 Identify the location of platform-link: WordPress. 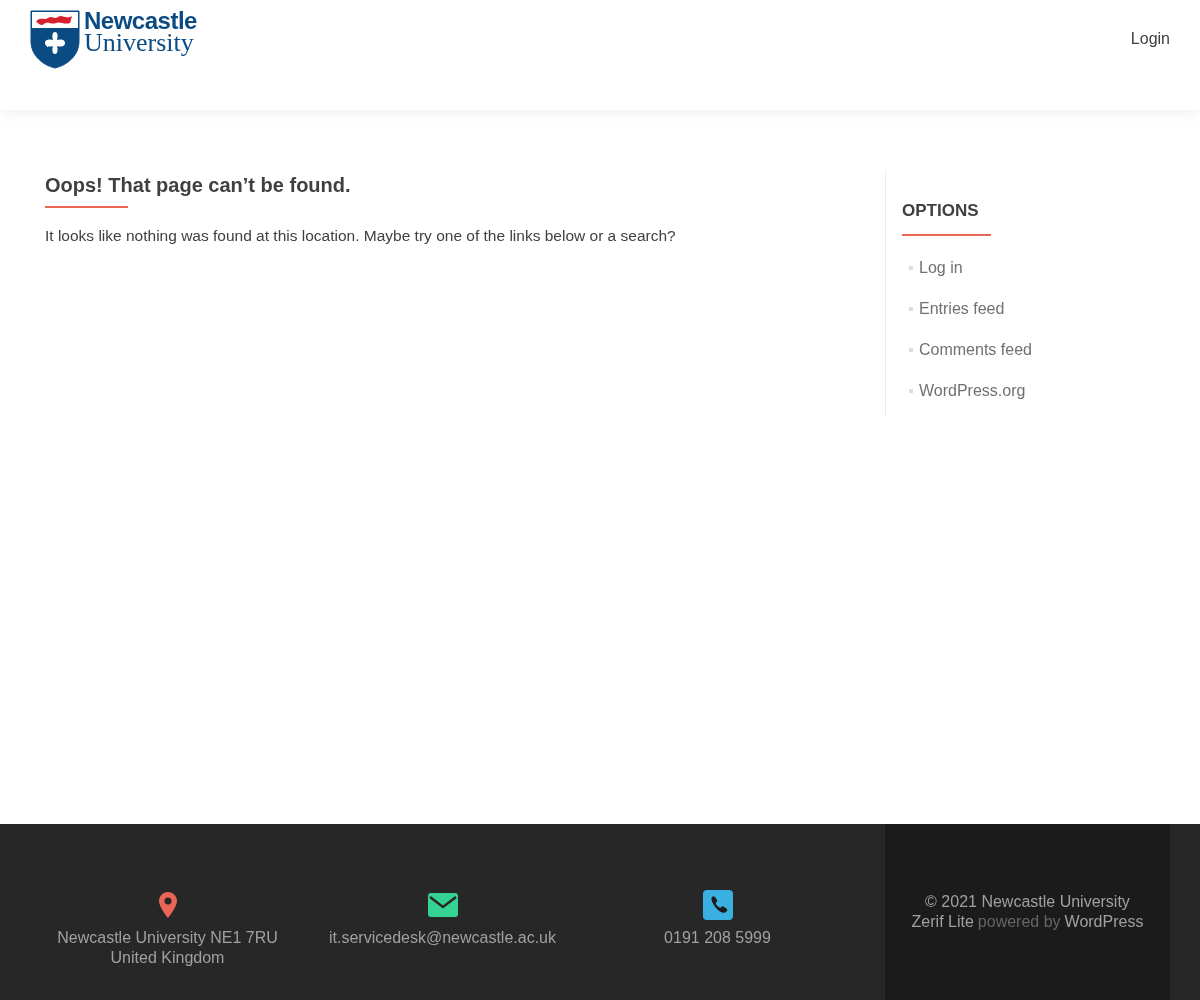
(1104, 922).